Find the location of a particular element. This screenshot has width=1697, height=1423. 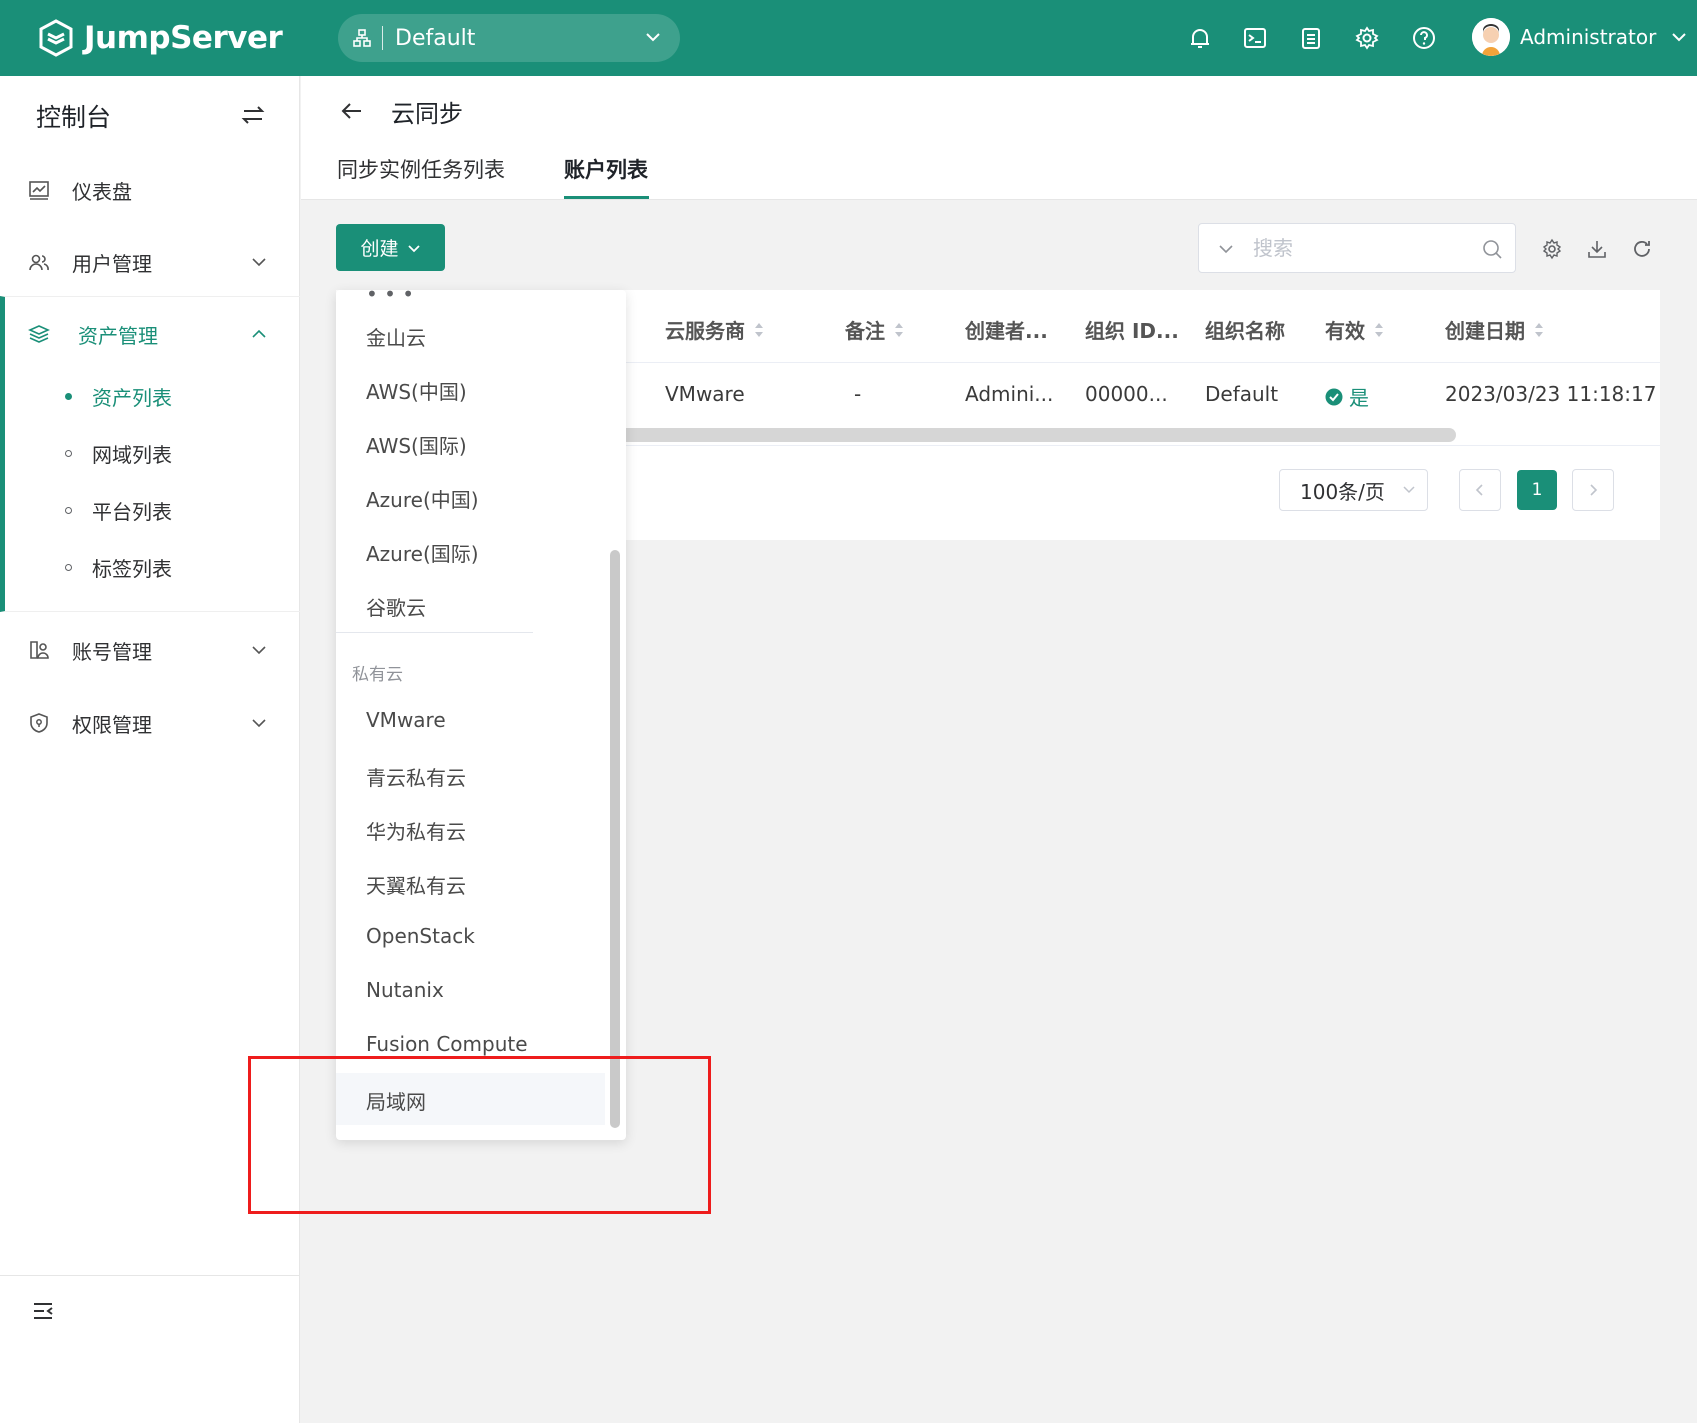

avatar-icon is located at coordinates (1491, 37).